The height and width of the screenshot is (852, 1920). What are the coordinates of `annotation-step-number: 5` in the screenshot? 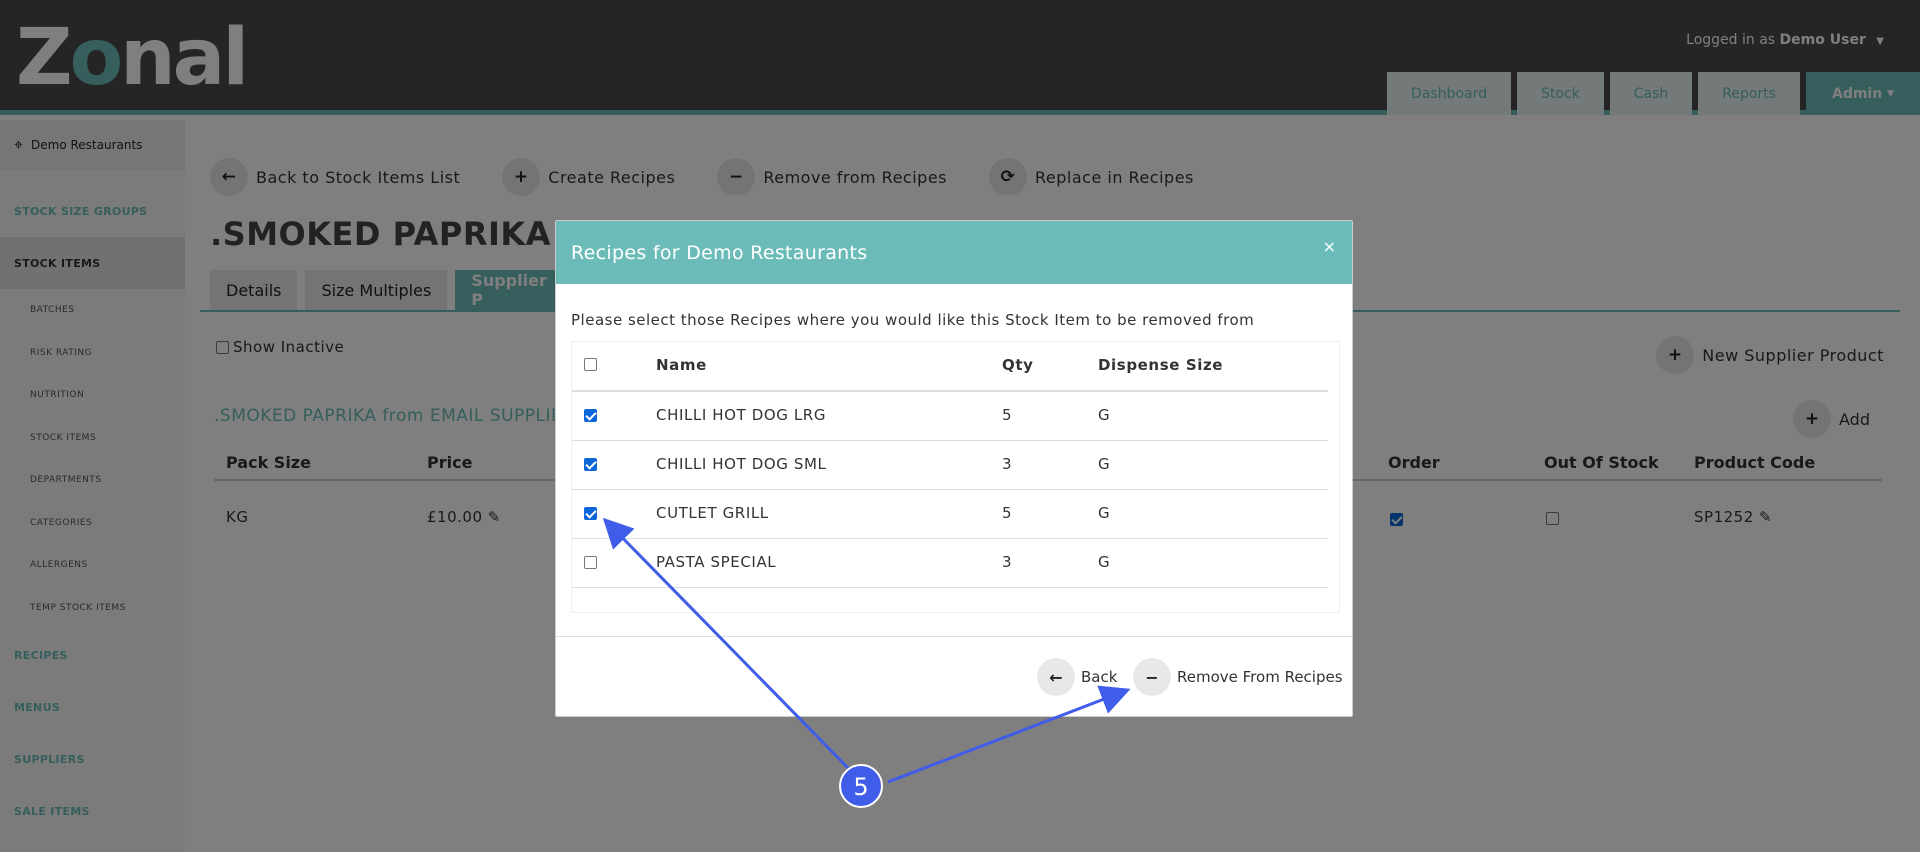 It's located at (860, 787).